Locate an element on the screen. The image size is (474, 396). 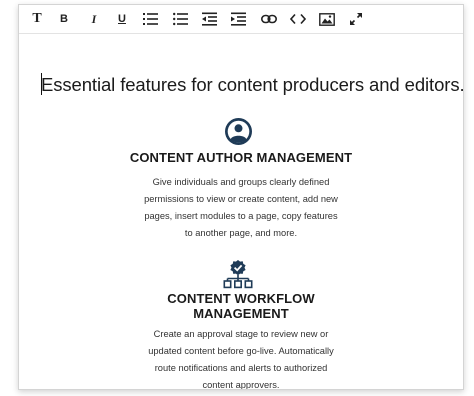
feature-desc-line: content approvers. is located at coordinates (241, 383).